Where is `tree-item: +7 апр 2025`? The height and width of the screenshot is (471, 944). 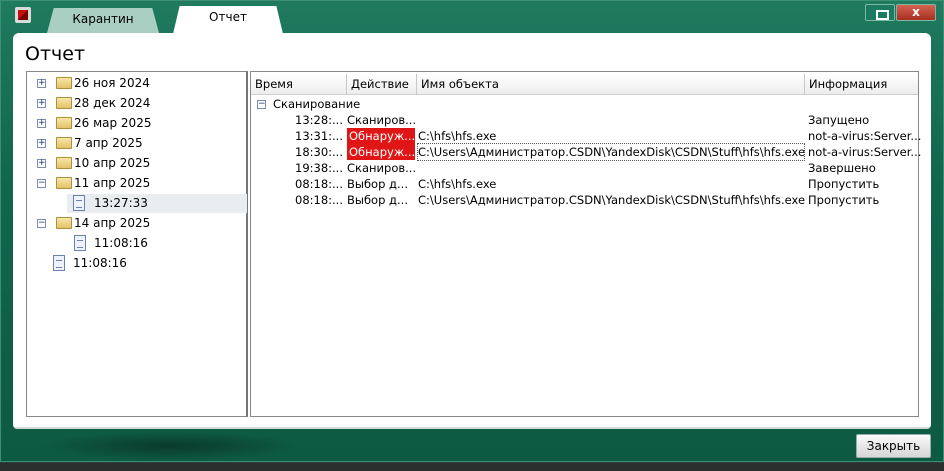 tree-item: +7 апр 2025 is located at coordinates (137, 143).